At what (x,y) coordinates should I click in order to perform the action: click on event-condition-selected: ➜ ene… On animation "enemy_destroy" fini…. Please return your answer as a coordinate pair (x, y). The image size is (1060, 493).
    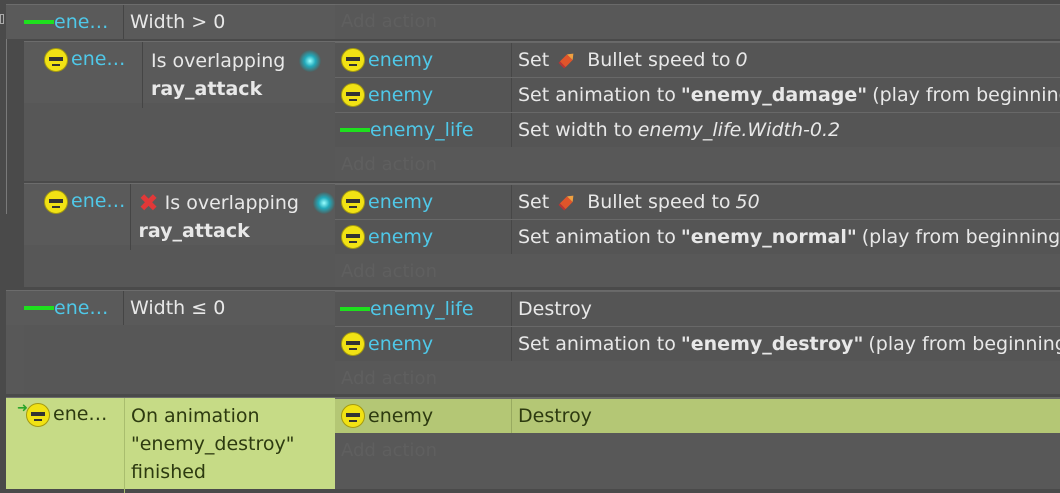
    Looking at the image, I should click on (170, 445).